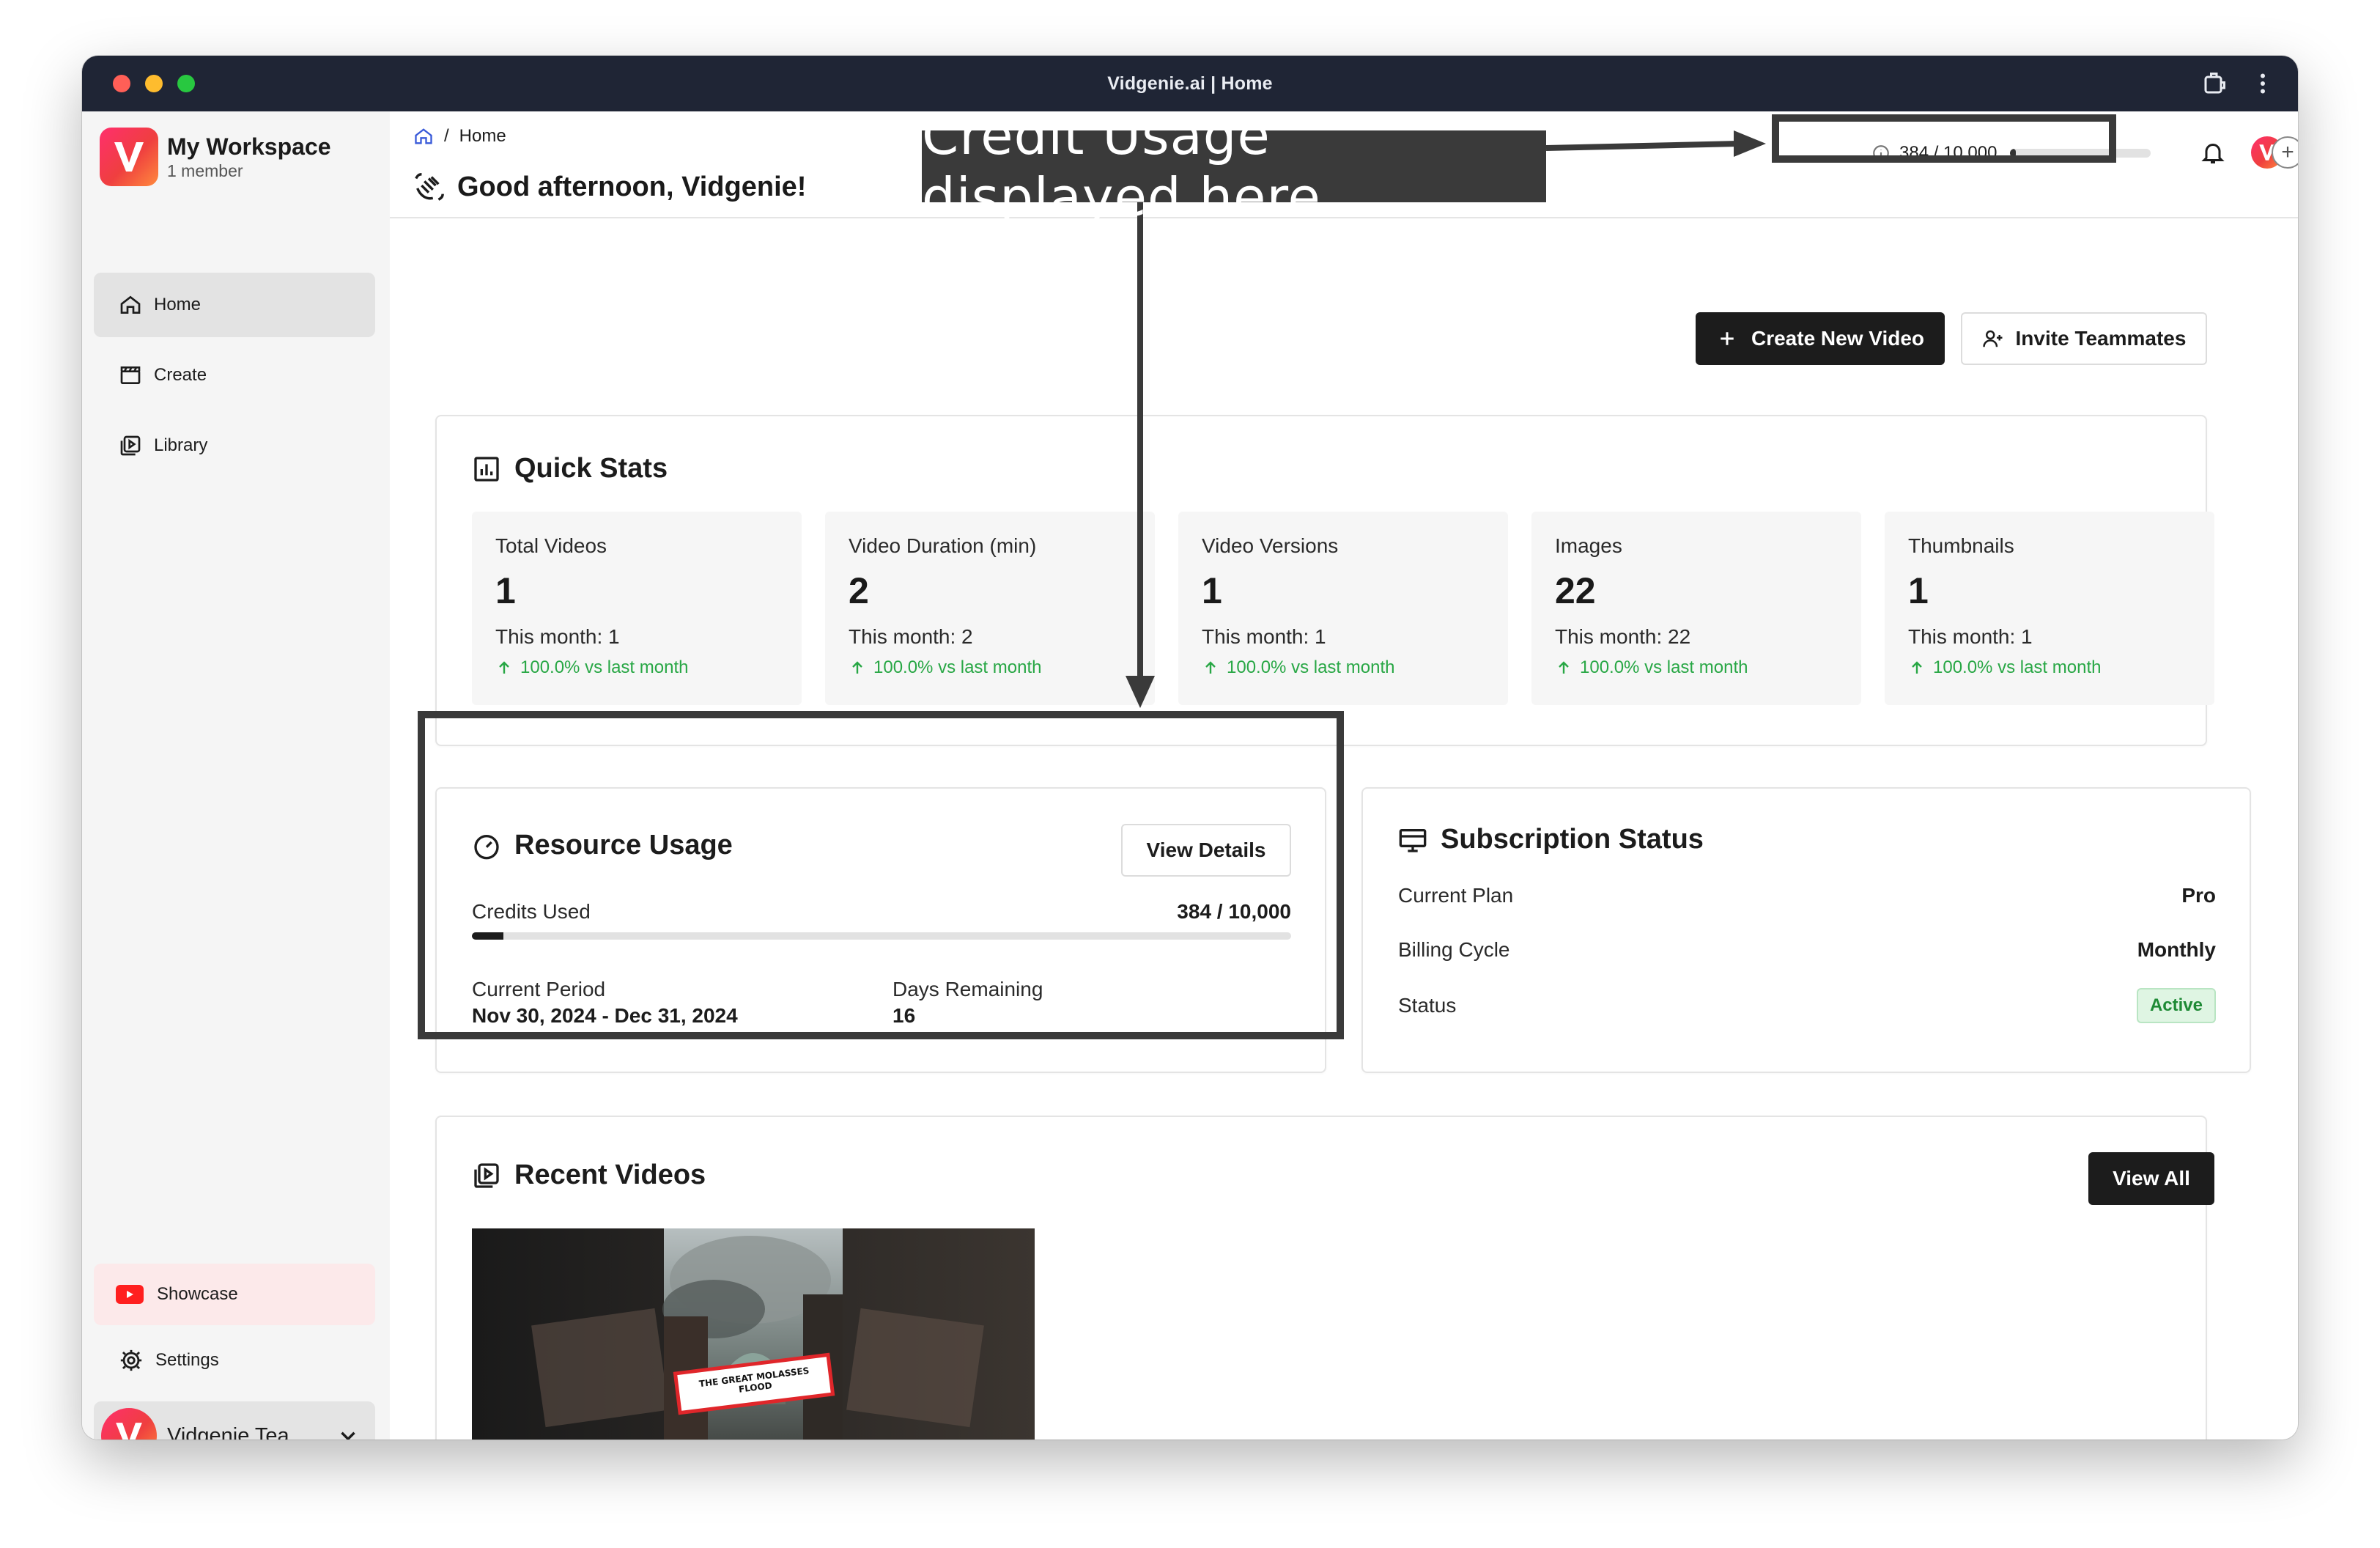  I want to click on plan-row: Current Plan Pro, so click(1807, 895).